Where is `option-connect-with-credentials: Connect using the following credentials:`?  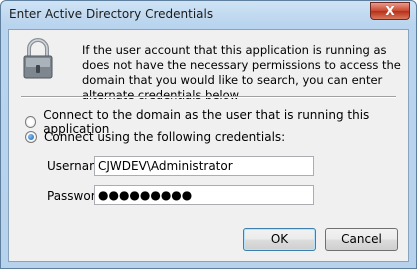
option-connect-with-credentials: Connect using the following credentials: is located at coordinates (155, 137).